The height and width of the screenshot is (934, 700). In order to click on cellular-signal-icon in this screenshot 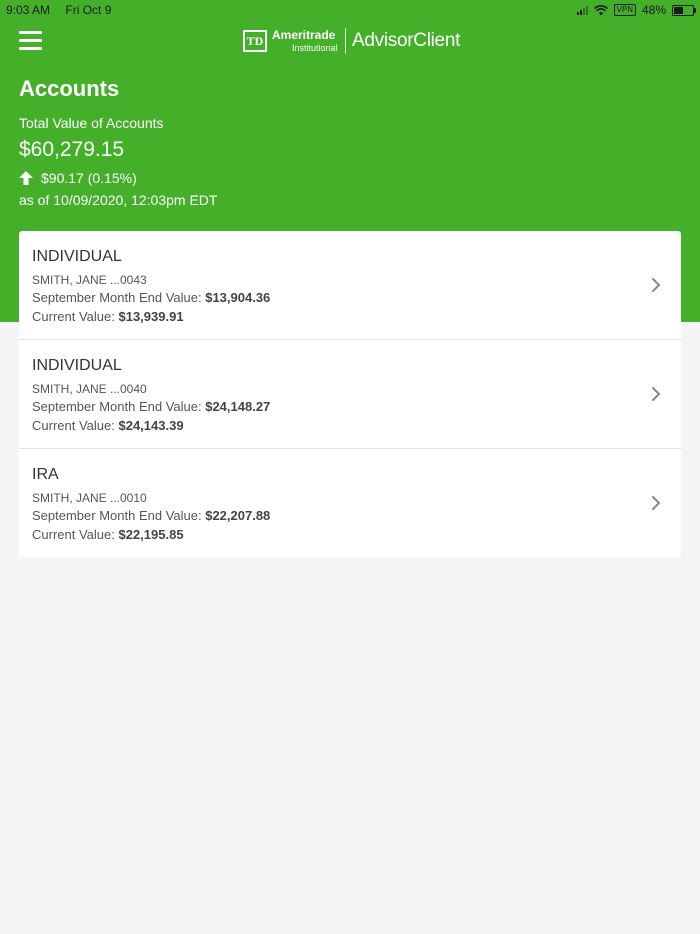, I will do `click(582, 10)`.